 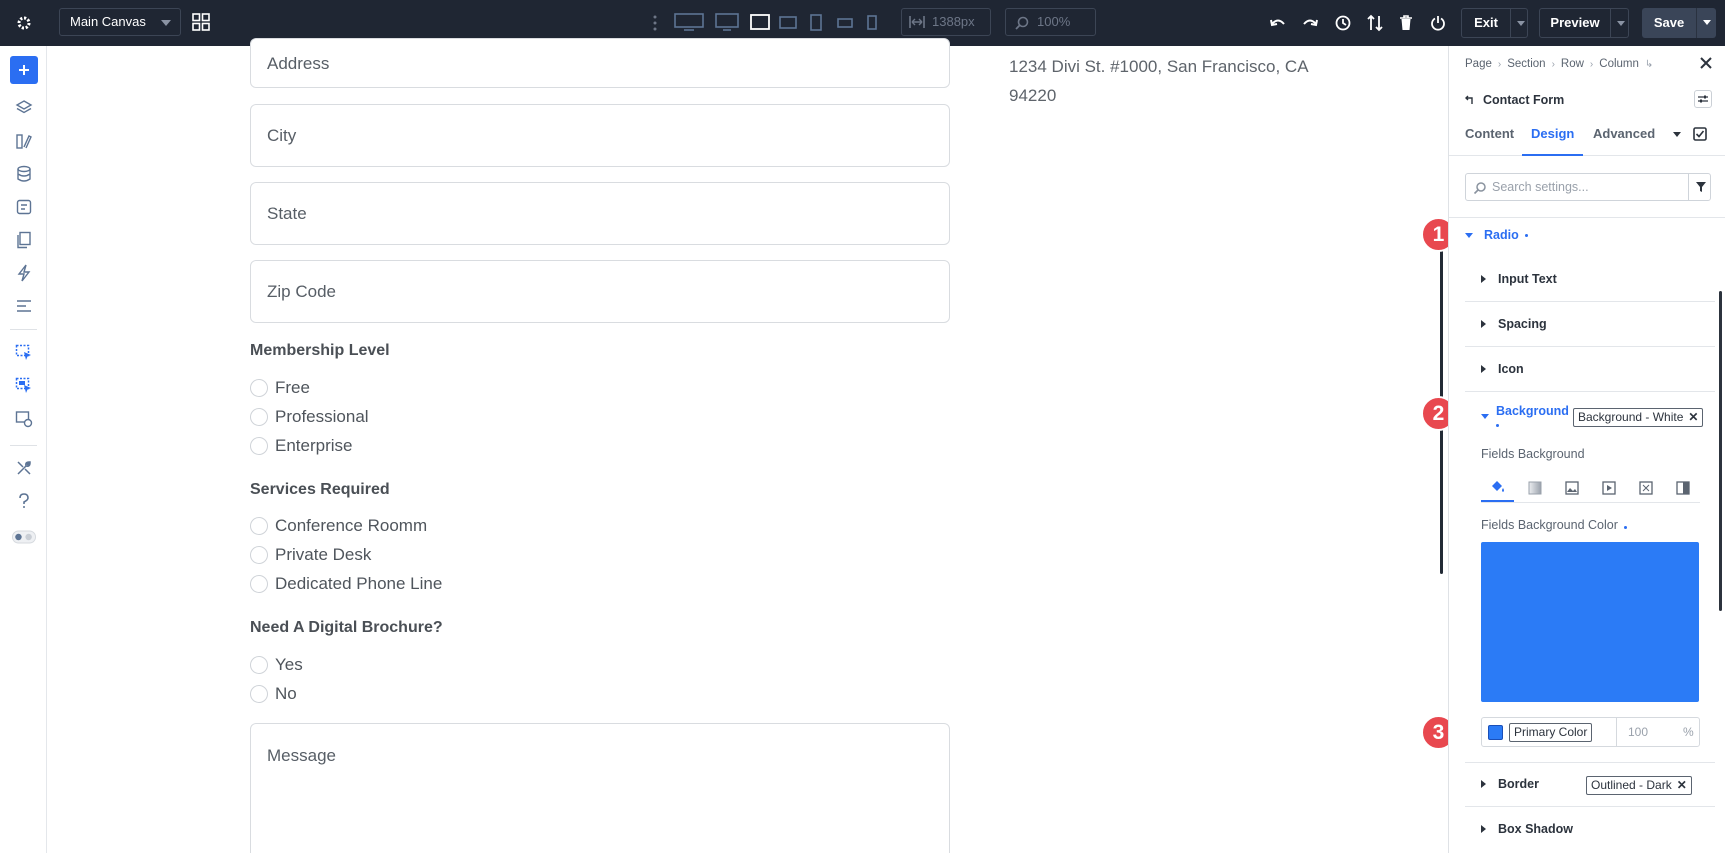 What do you see at coordinates (816, 24) in the screenshot?
I see `phone-portrait-icon` at bounding box center [816, 24].